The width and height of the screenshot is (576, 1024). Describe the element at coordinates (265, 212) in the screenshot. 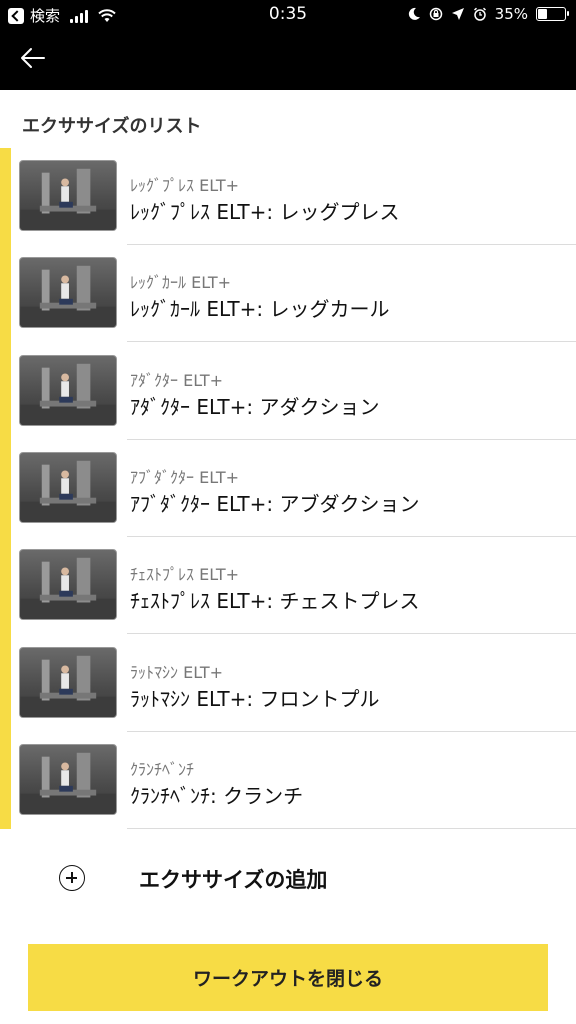

I see `exercise-title: ﾚｯｸﾞﾌﾟﾚｽ ELT+: レッグプレス` at that location.